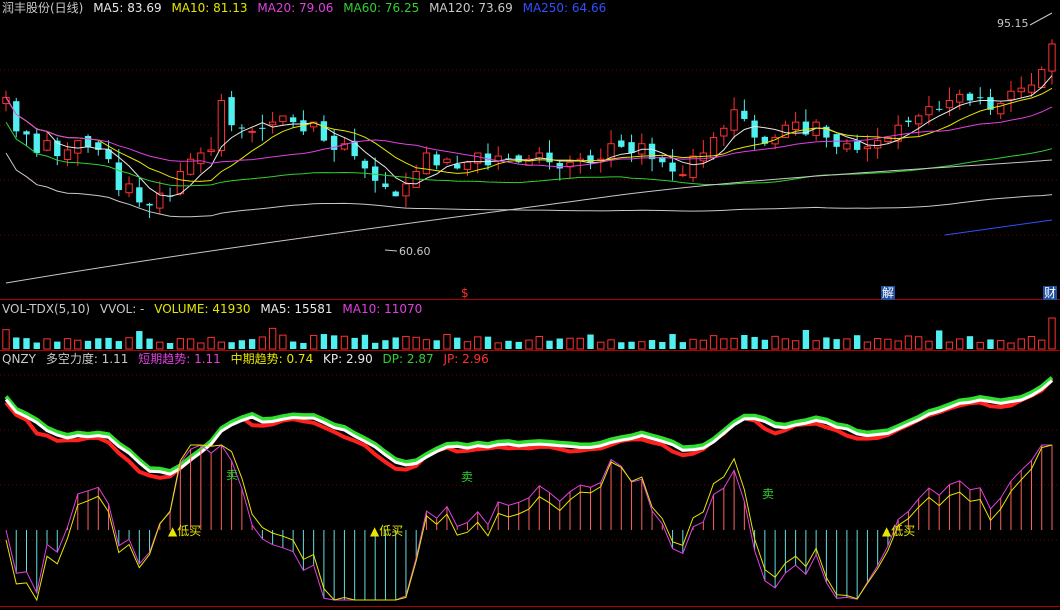 Image resolution: width=1060 pixels, height=610 pixels. What do you see at coordinates (19, 359) in the screenshot?
I see `ind-name: QNZY` at bounding box center [19, 359].